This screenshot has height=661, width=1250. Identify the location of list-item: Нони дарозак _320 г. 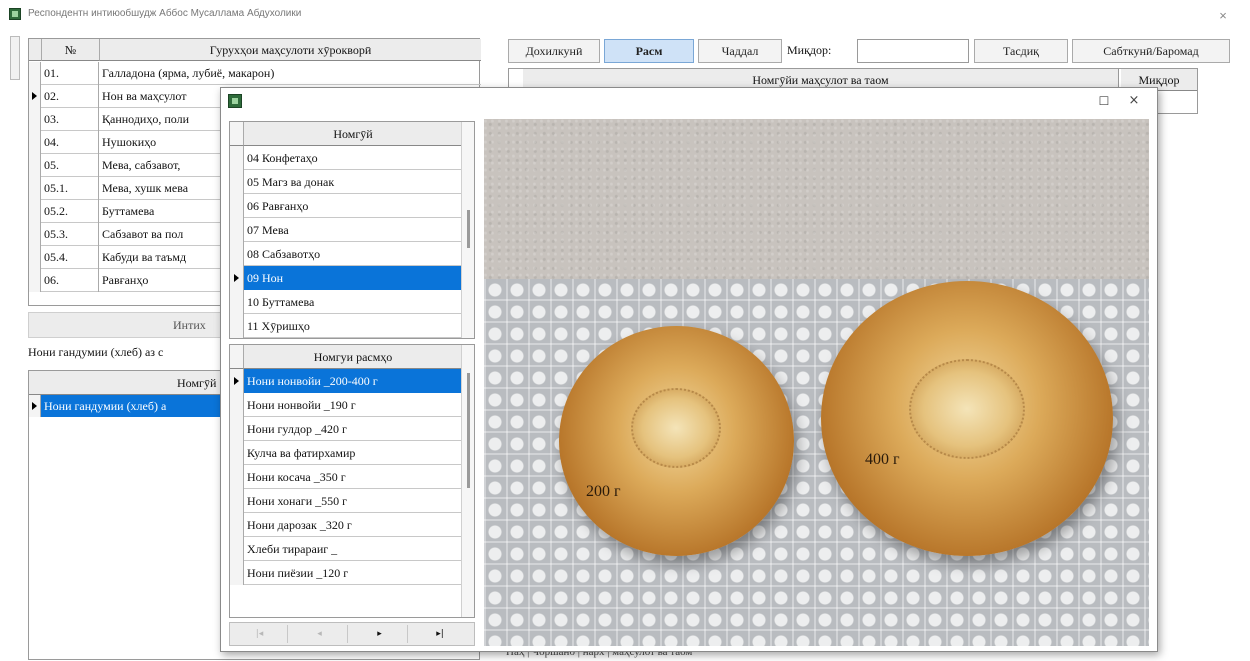
(346, 525).